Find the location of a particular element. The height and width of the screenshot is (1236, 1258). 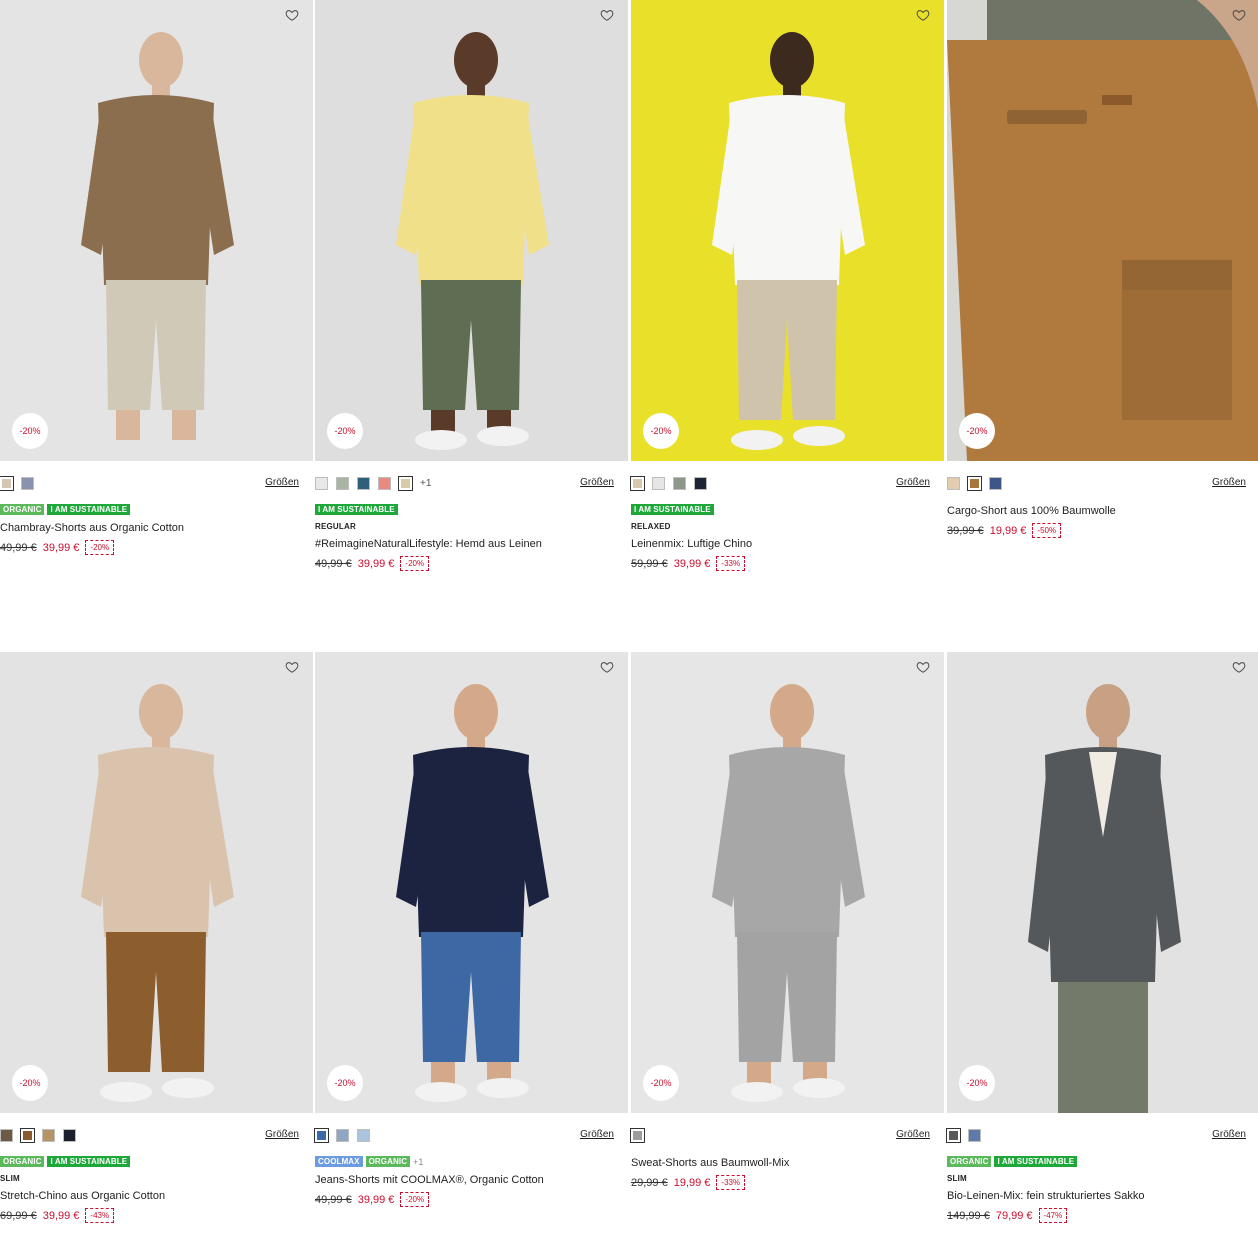

product-tags: I AM SUSTAINABLE is located at coordinates (471, 509).